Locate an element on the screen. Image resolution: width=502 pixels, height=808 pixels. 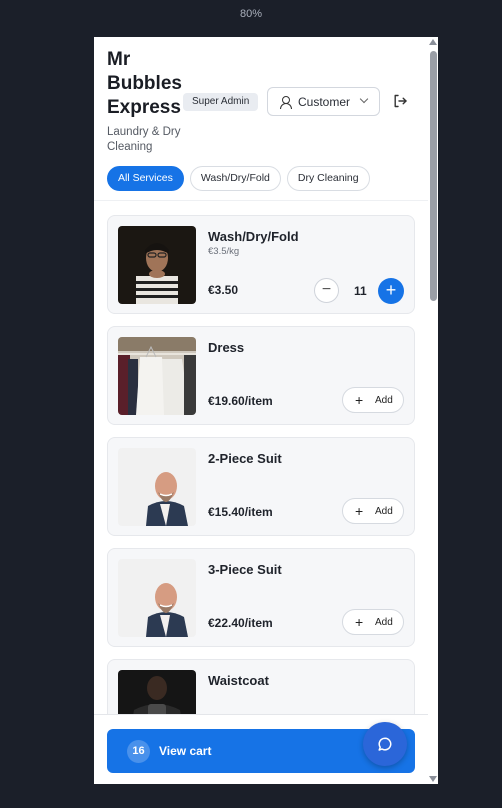
role-badge: Super Admin is located at coordinates (221, 102).